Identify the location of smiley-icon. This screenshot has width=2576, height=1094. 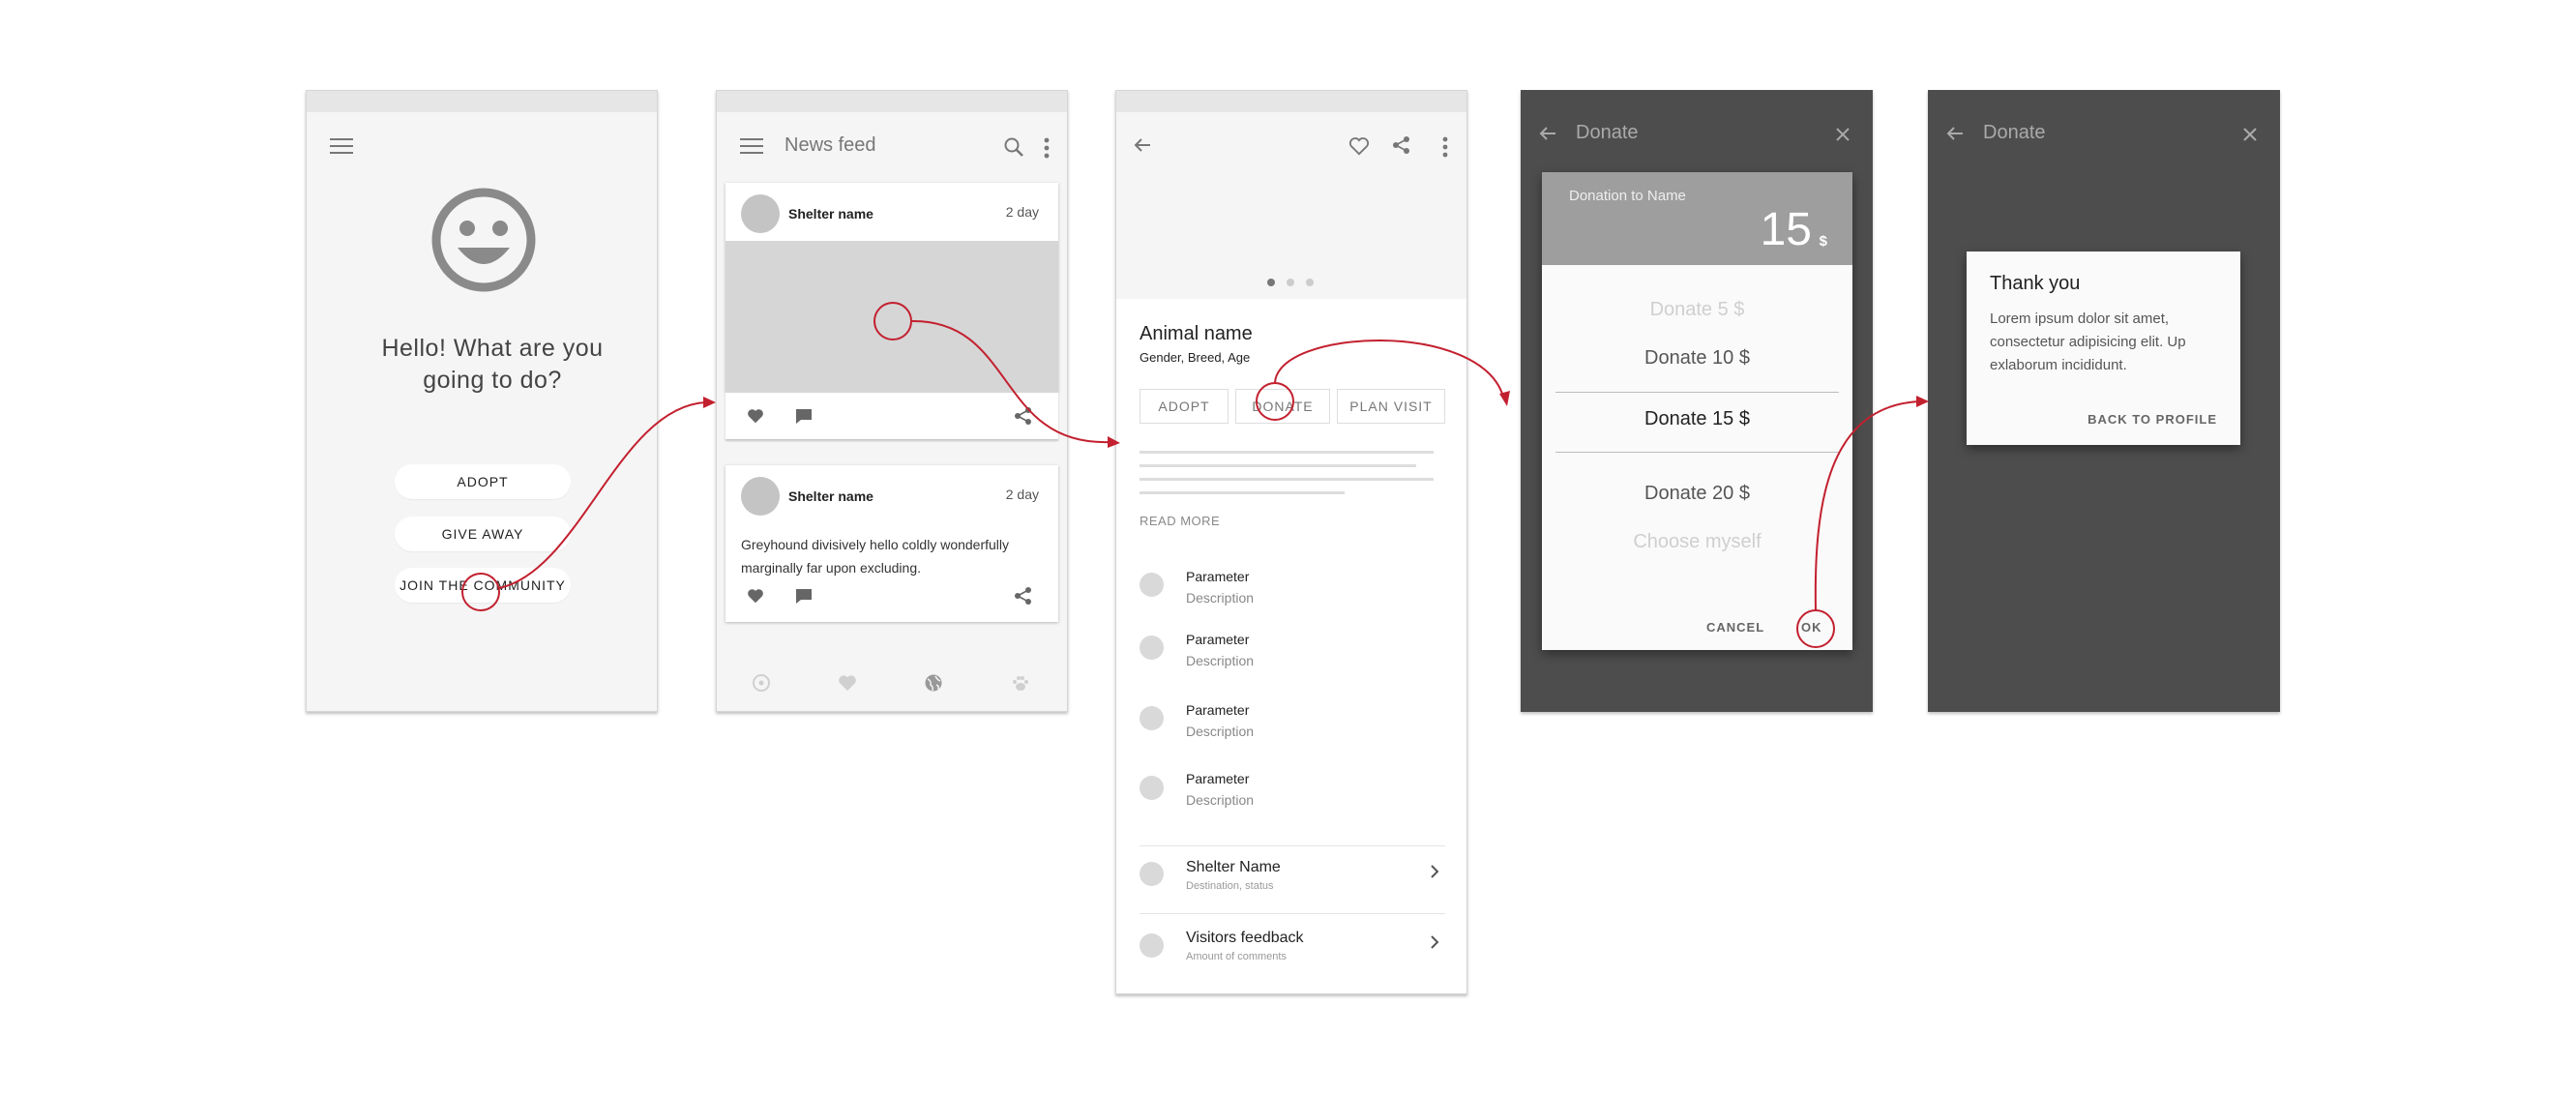
(484, 240).